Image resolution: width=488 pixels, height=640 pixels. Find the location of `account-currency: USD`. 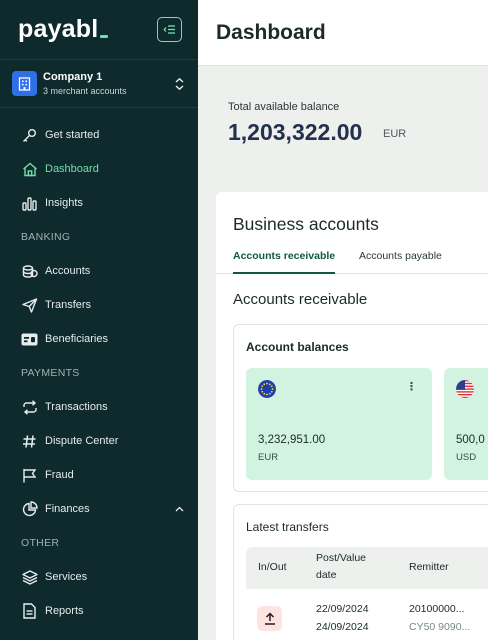

account-currency: USD is located at coordinates (466, 457).